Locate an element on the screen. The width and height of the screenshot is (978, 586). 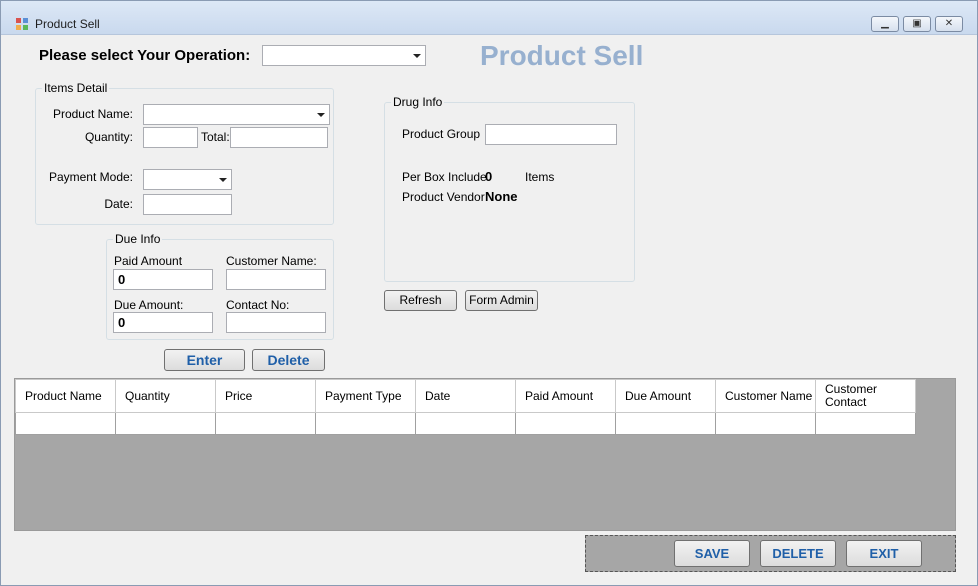
app-icon is located at coordinates (22, 24).